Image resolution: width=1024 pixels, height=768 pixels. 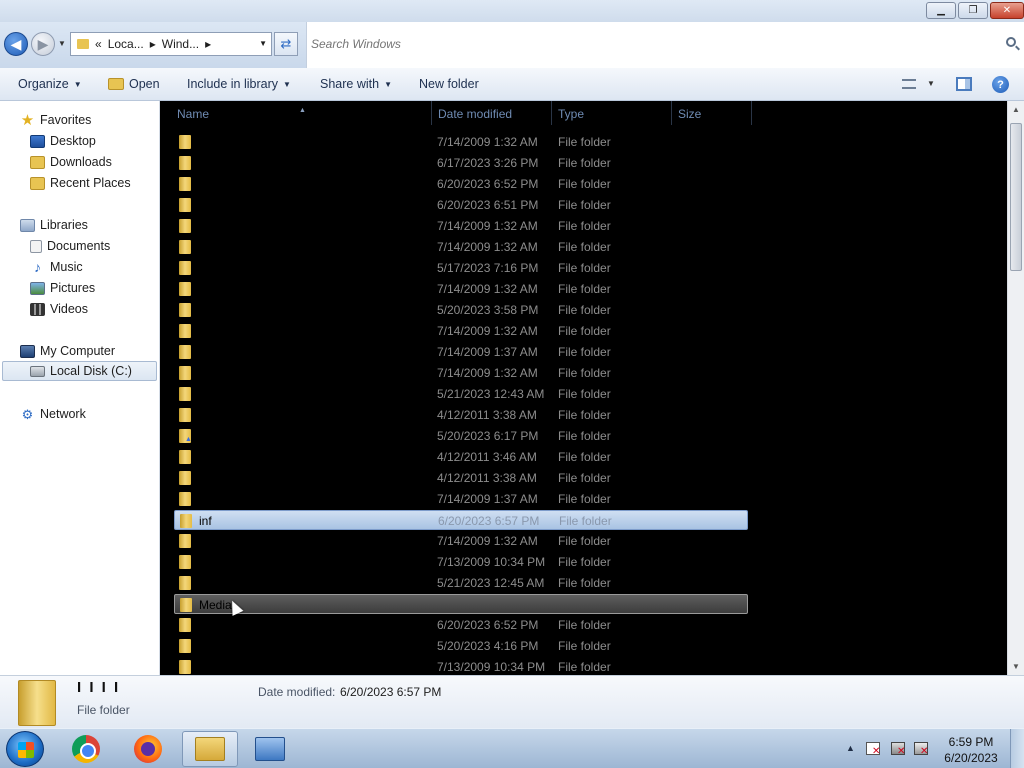 I want to click on nav-label: Documents, so click(x=79, y=246).